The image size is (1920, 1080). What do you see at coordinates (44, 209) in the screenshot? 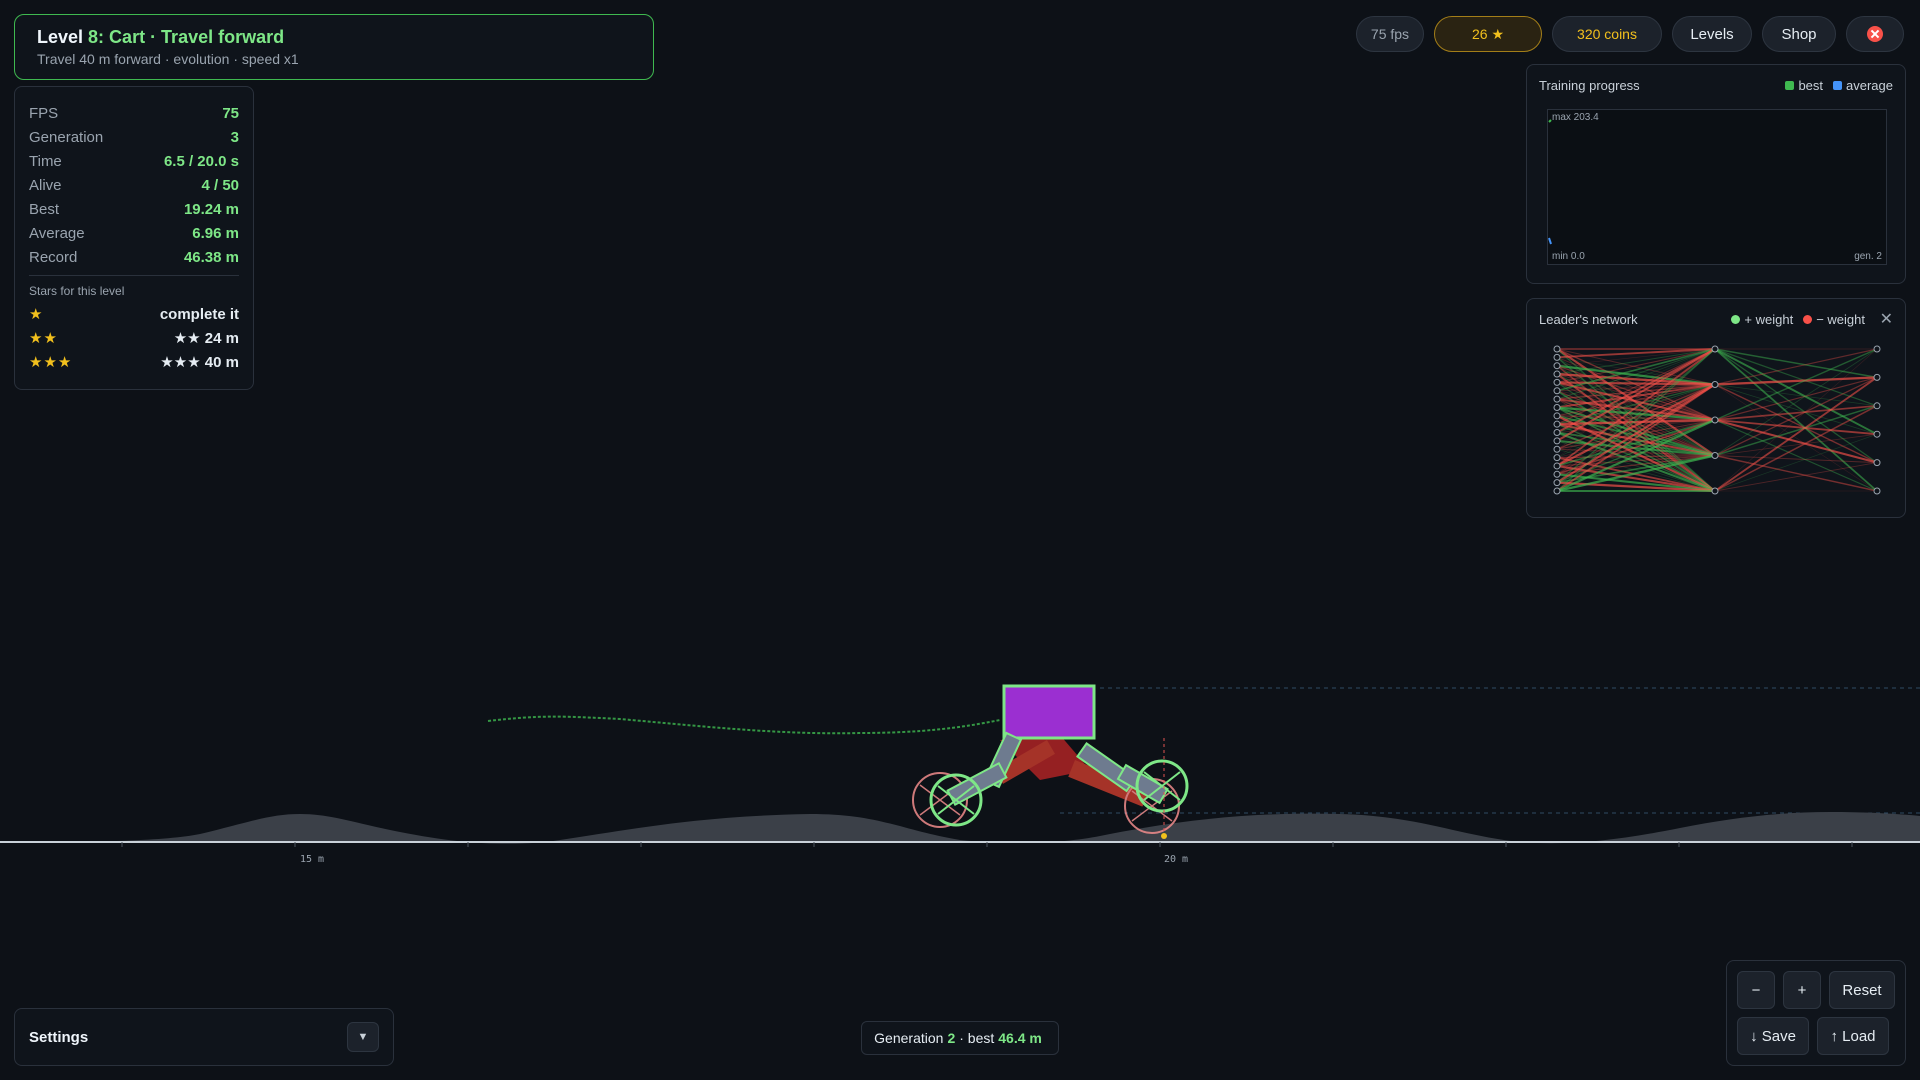
I see `stat-label: Best` at bounding box center [44, 209].